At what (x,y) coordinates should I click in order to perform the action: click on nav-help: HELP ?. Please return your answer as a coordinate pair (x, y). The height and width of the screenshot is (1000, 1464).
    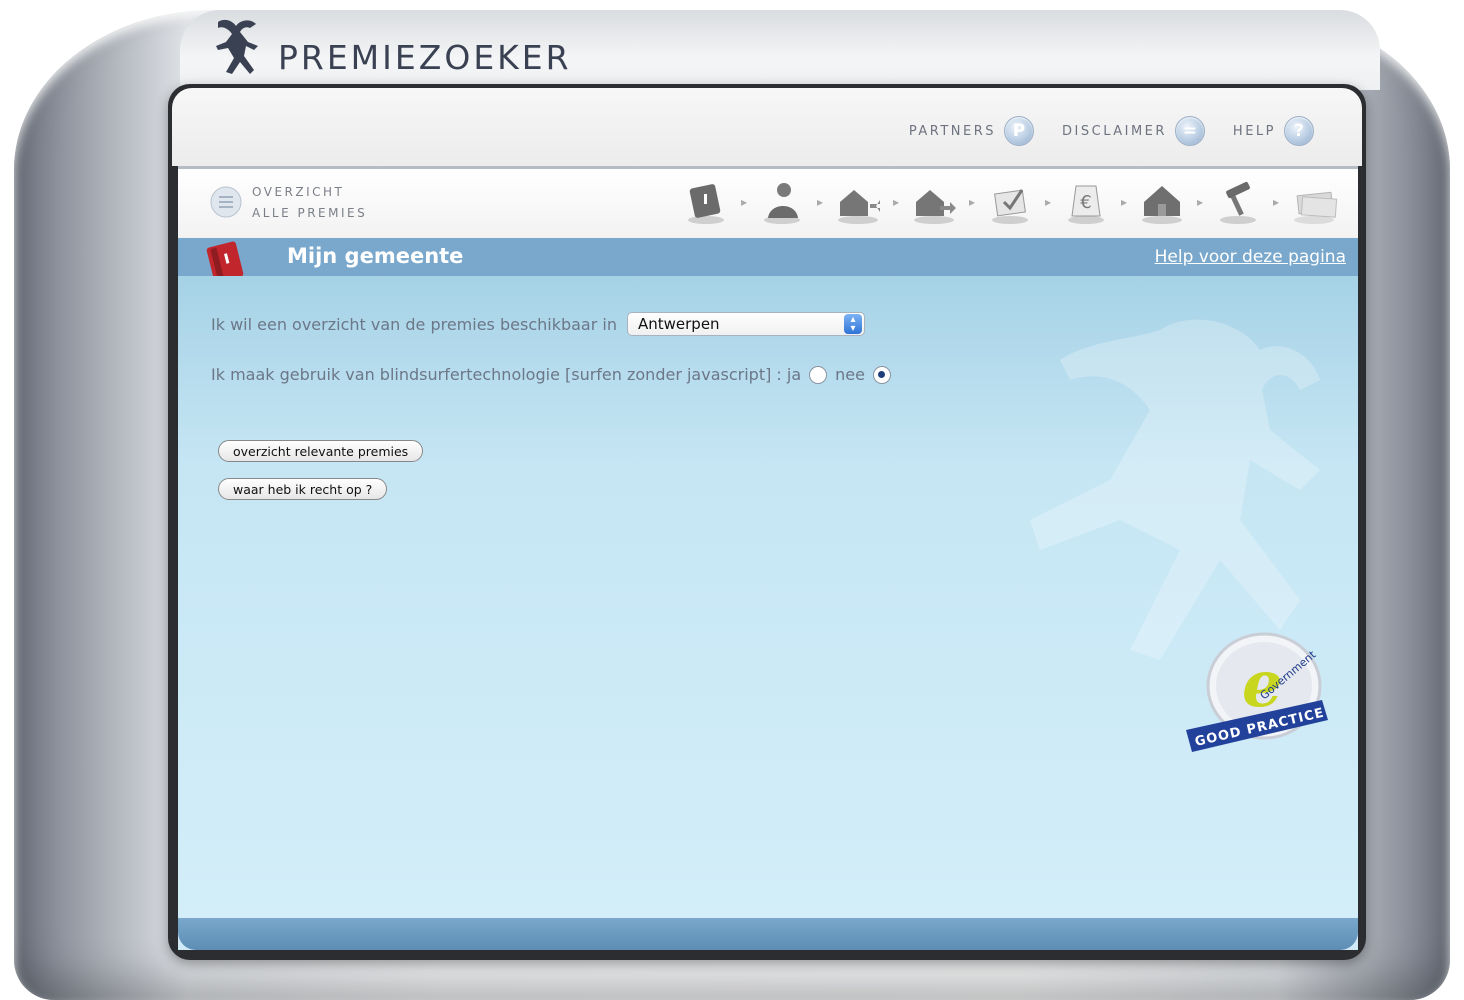
    Looking at the image, I should click on (1273, 131).